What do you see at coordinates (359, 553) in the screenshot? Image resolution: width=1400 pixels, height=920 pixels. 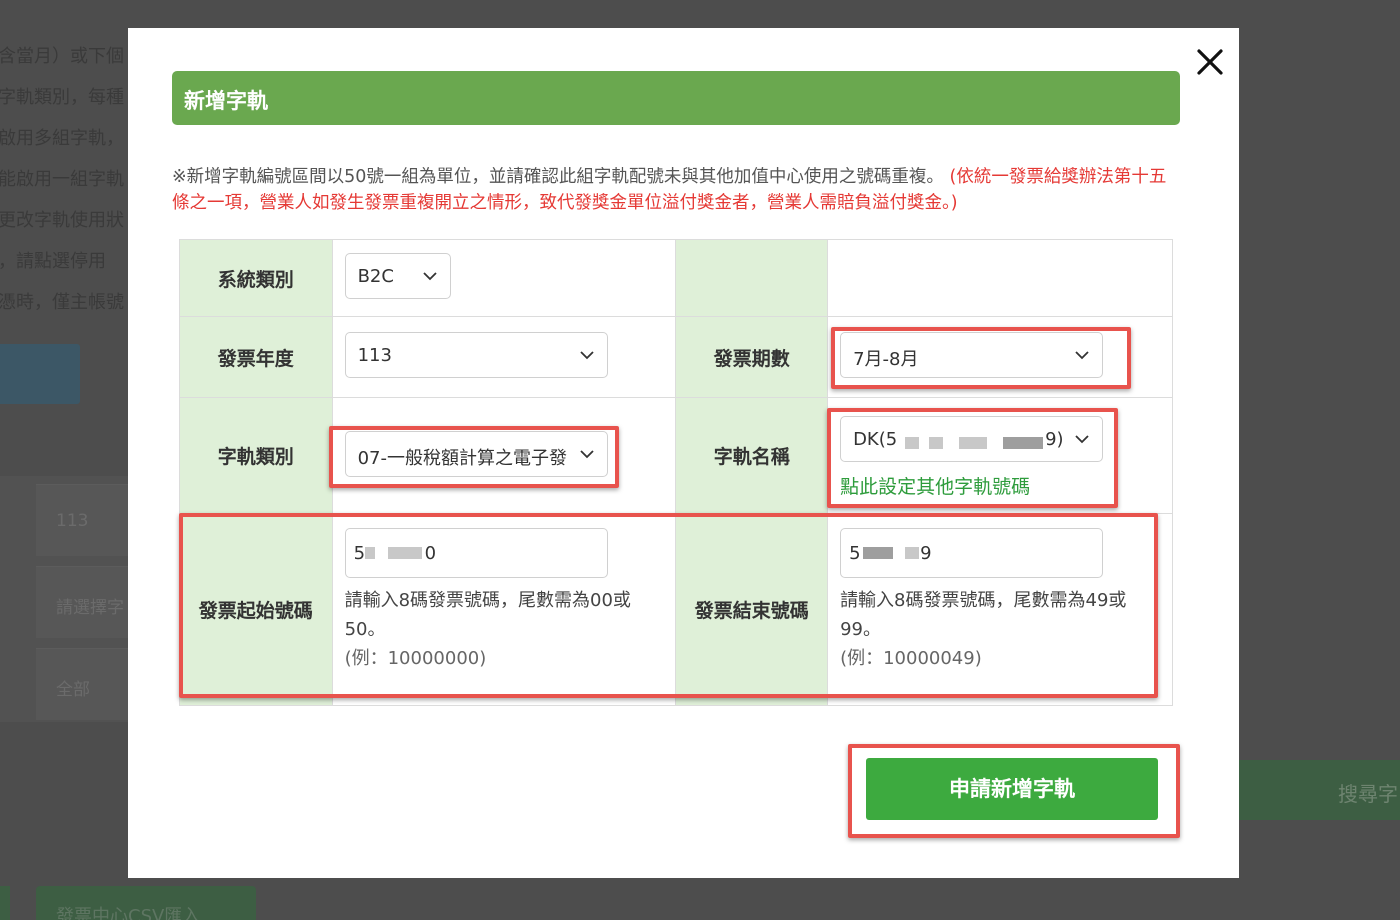 I see `start-number-prefix: 5` at bounding box center [359, 553].